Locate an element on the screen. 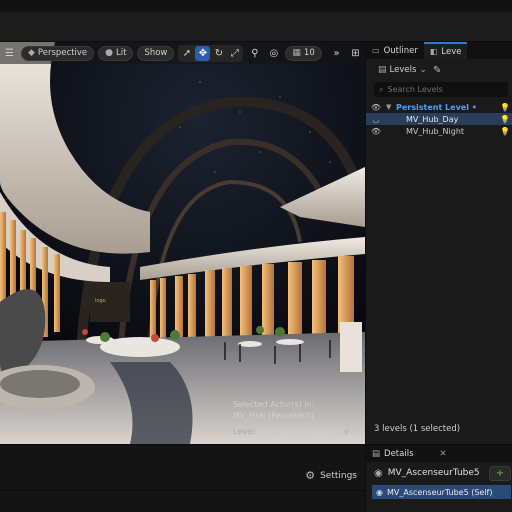 The height and width of the screenshot is (512, 512). level-name: MV_Hub_Night is located at coordinates (435, 131).